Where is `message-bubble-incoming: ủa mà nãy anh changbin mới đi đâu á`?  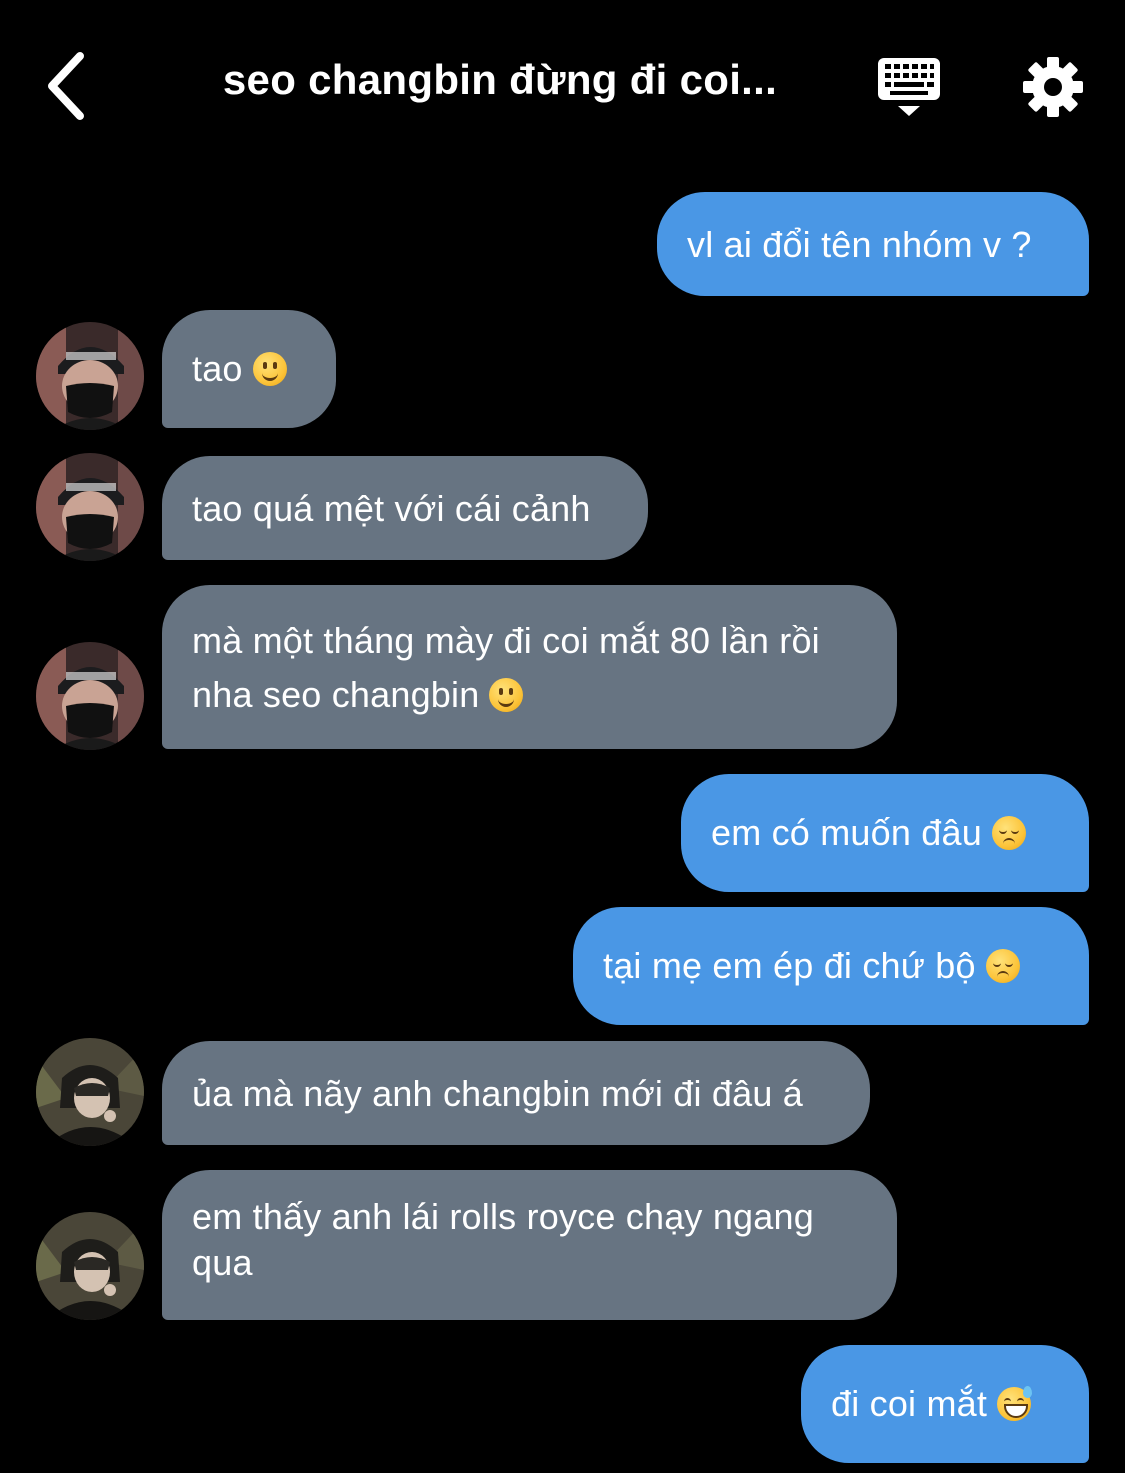 message-bubble-incoming: ủa mà nãy anh changbin mới đi đâu á is located at coordinates (516, 1093).